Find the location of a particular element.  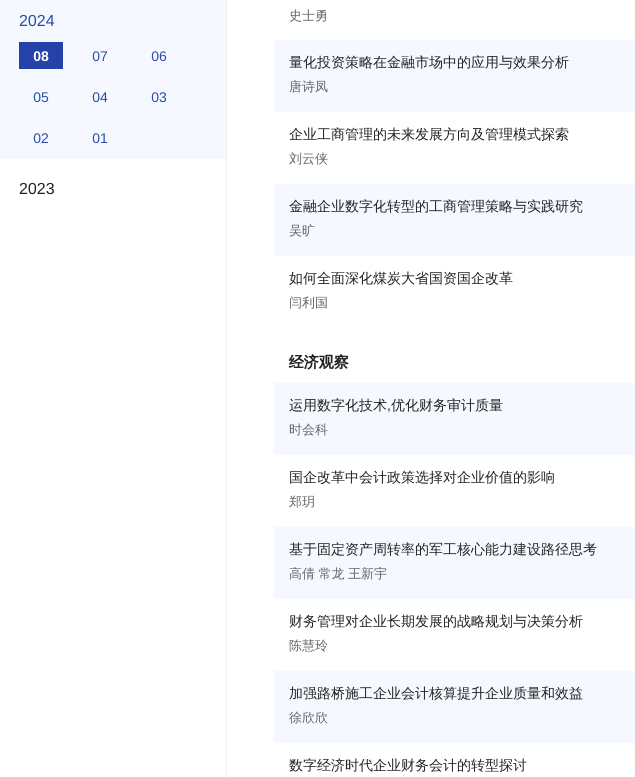

article-title: 国企改革中会计政策选择对企业价值的影响 is located at coordinates (454, 477).